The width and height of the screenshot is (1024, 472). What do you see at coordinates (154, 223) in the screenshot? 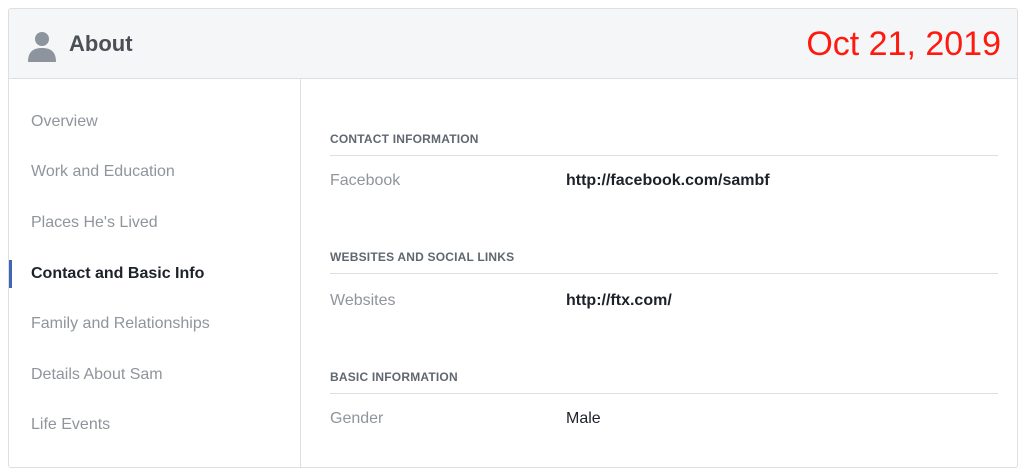
I see `sidebar-item-places-lived: Places He's Lived` at bounding box center [154, 223].